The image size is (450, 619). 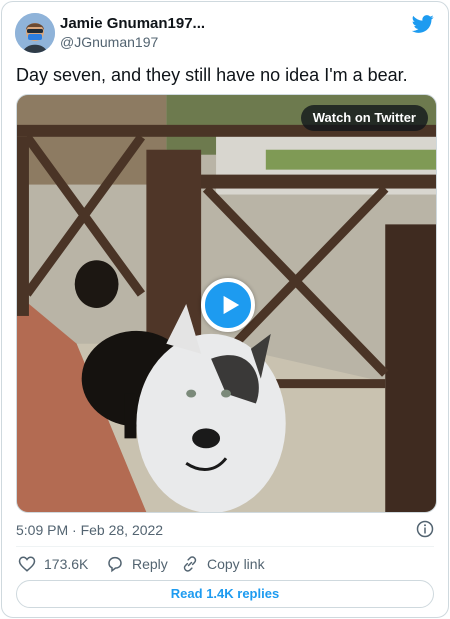 I want to click on reply-button: Reply, so click(x=137, y=564).